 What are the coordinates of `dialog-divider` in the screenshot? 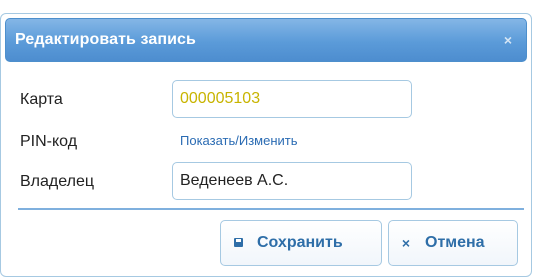 It's located at (271, 209).